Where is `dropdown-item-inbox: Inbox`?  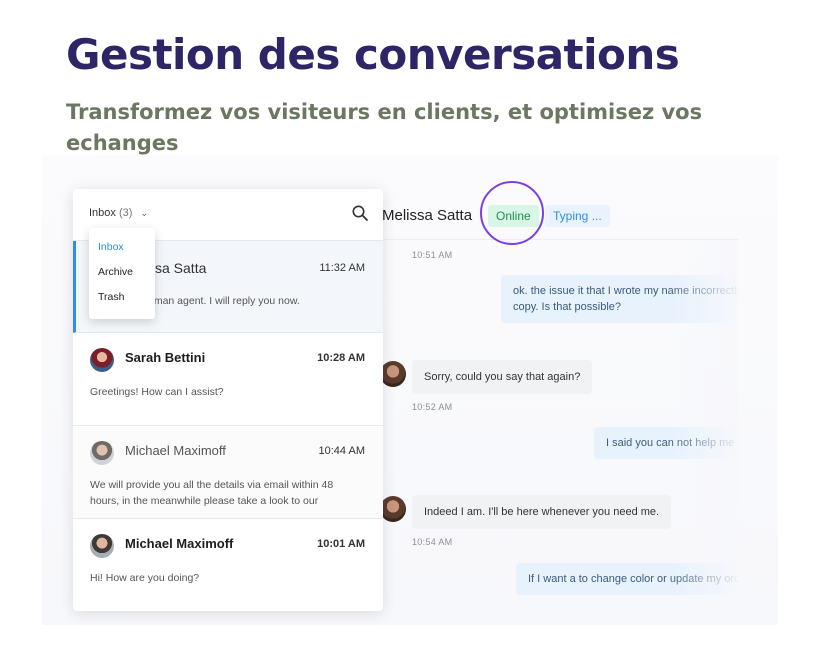
dropdown-item-inbox: Inbox is located at coordinates (111, 247).